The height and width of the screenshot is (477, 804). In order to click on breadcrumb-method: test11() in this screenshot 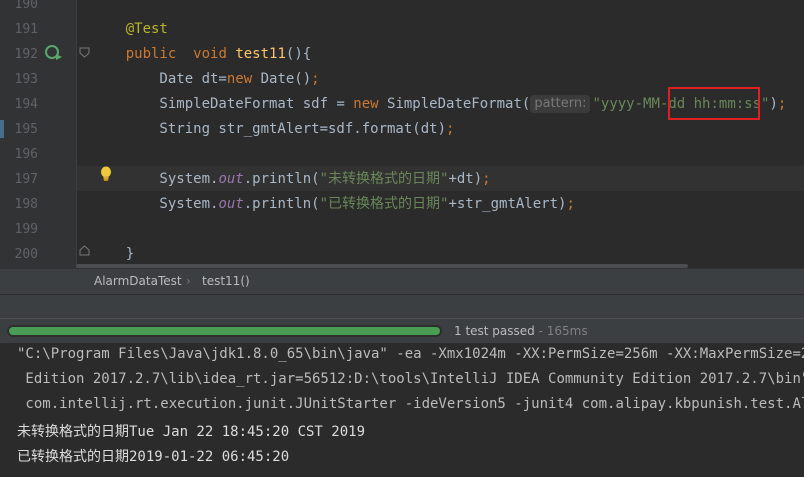, I will do `click(226, 281)`.